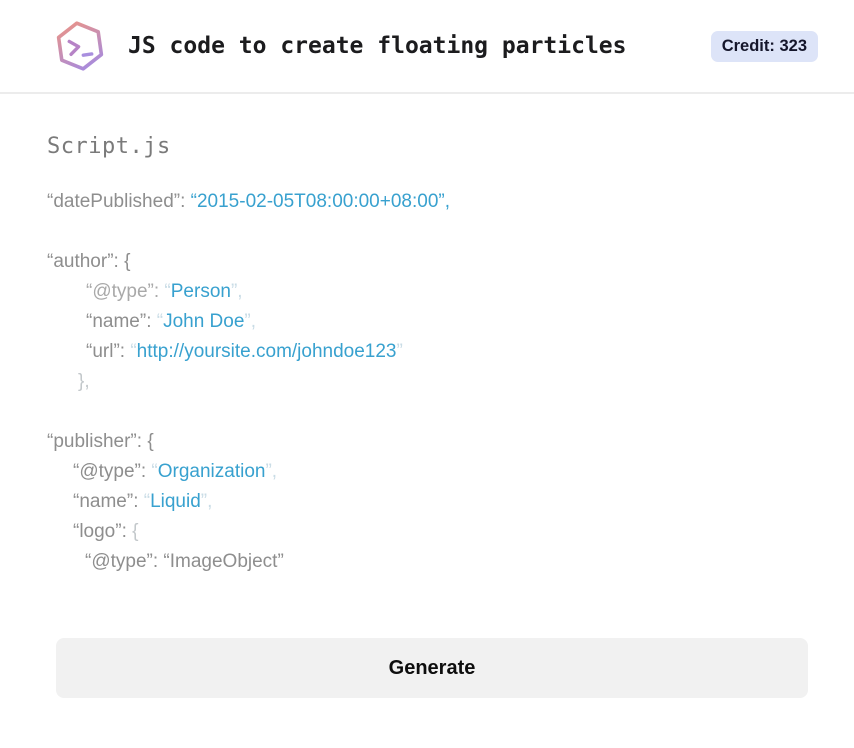 The width and height of the screenshot is (854, 748). I want to click on code-line: “name”: “John Doe”,, so click(427, 322).